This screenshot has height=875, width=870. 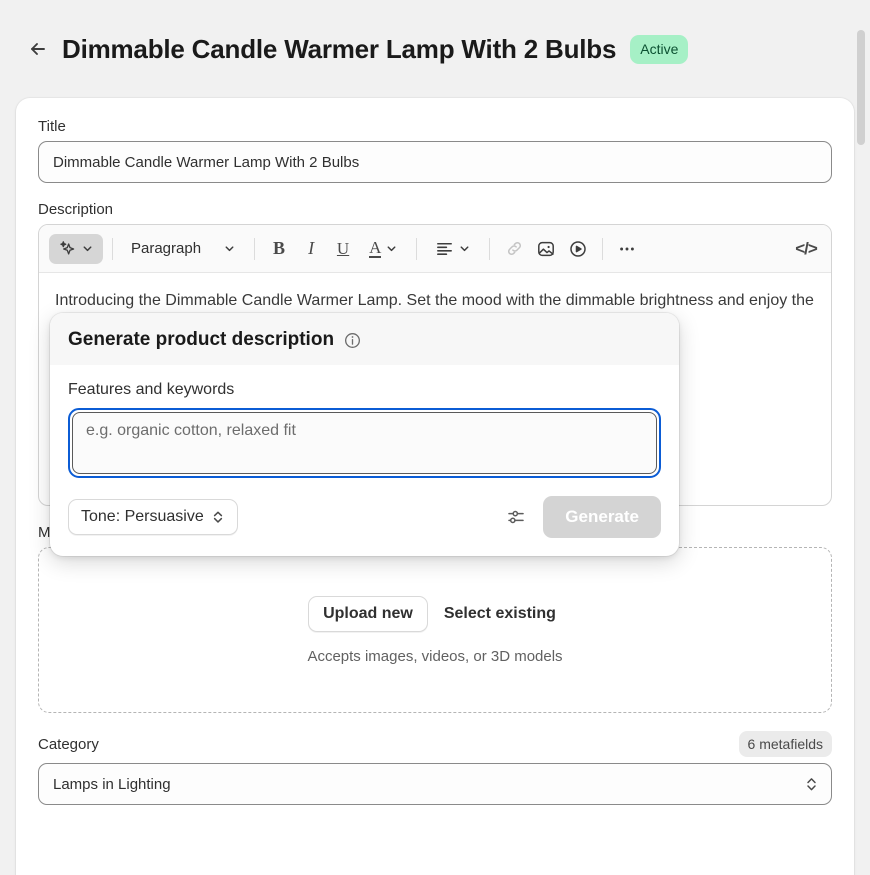 I want to click on status-badge: Active, so click(x=659, y=49).